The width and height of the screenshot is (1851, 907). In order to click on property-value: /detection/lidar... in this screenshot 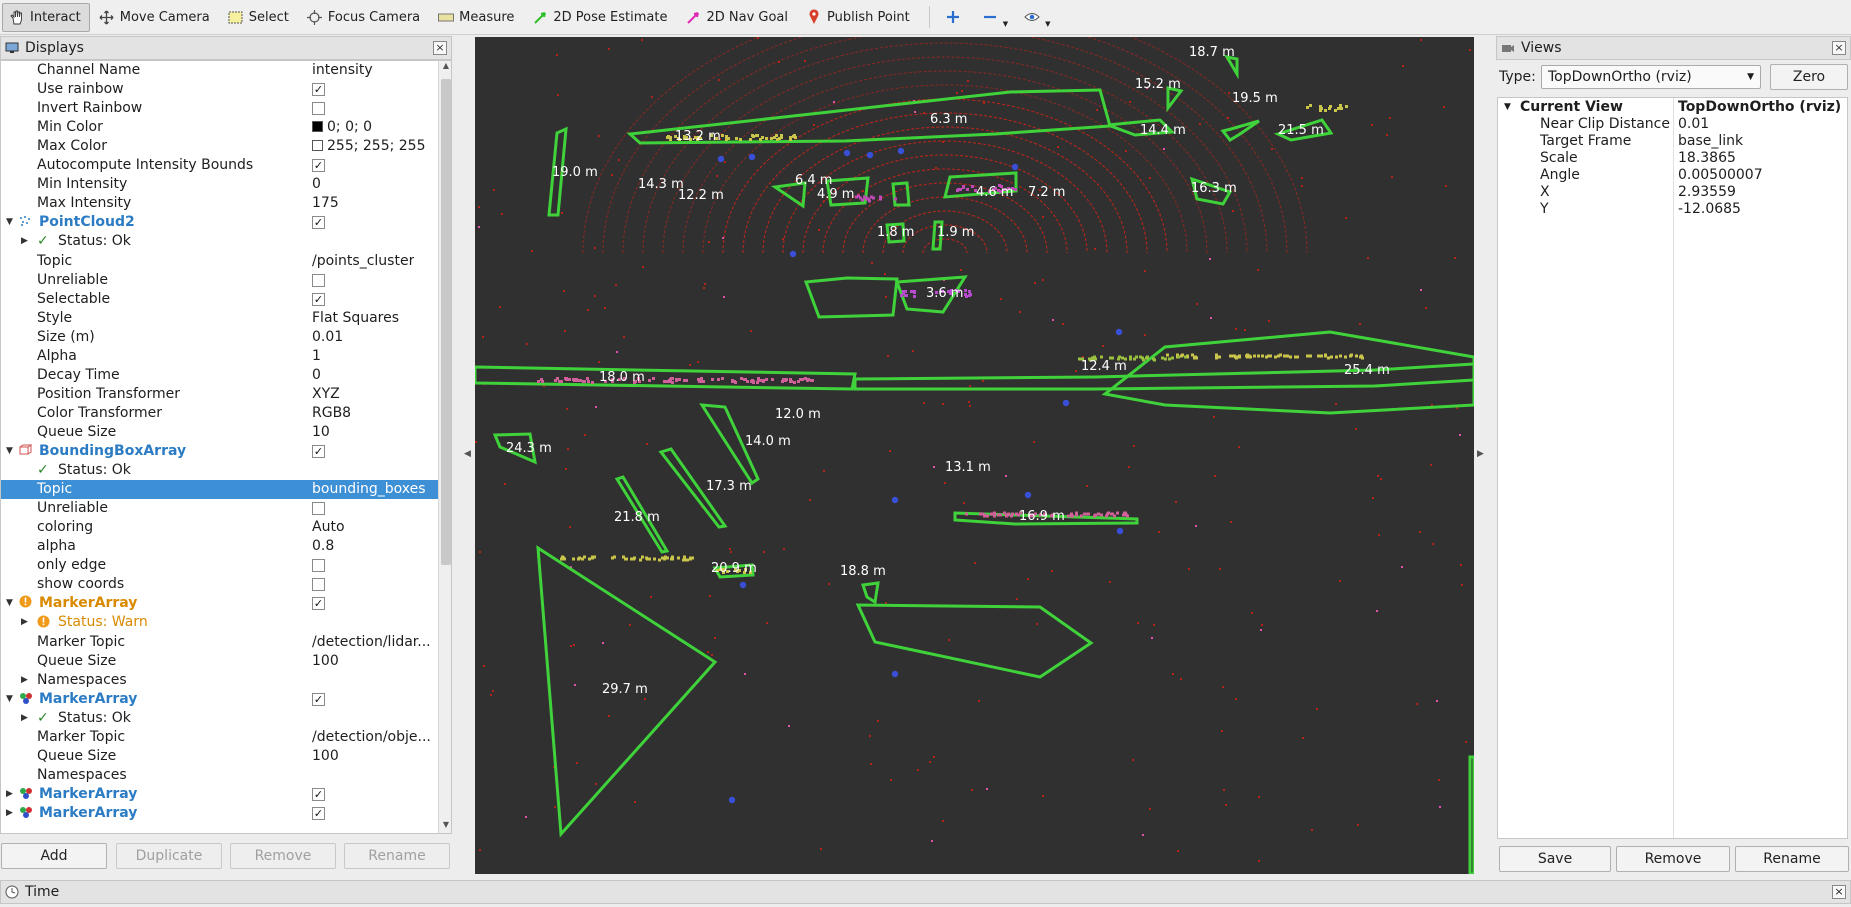, I will do `click(371, 642)`.